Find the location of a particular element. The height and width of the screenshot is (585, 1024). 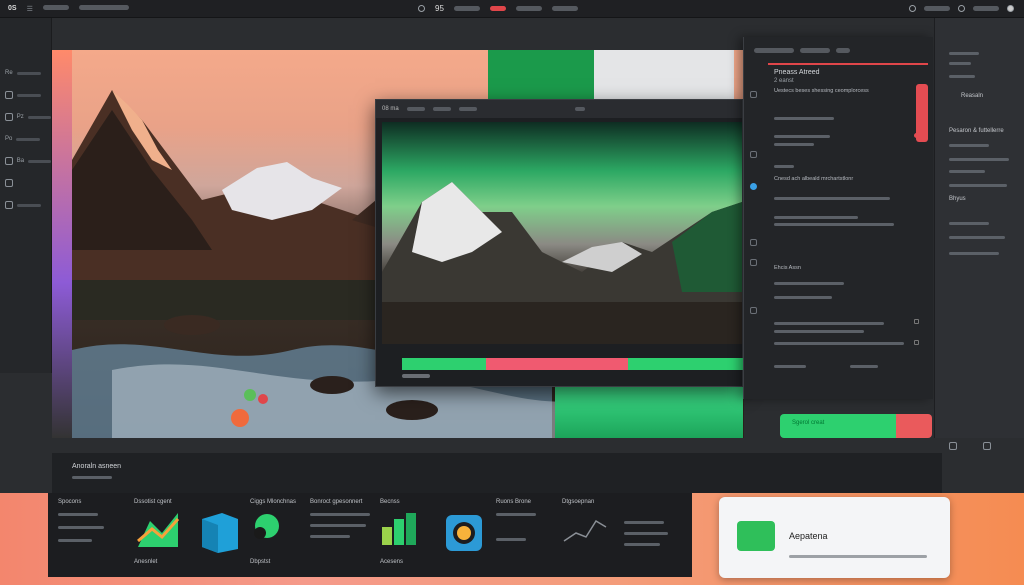

bottom-subline is located at coordinates (92, 477).